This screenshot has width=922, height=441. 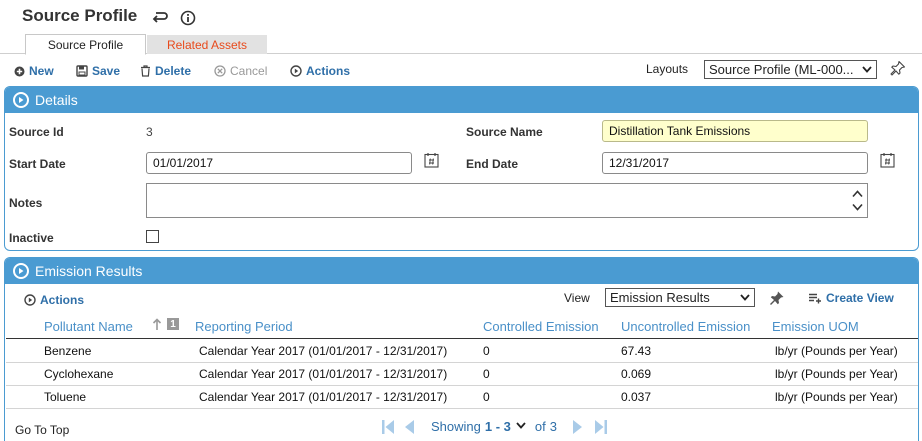 I want to click on details-header: Details, so click(x=461, y=100).